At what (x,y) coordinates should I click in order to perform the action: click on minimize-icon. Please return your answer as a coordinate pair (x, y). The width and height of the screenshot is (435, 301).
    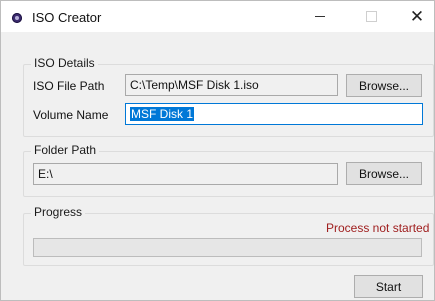
    Looking at the image, I should click on (320, 16).